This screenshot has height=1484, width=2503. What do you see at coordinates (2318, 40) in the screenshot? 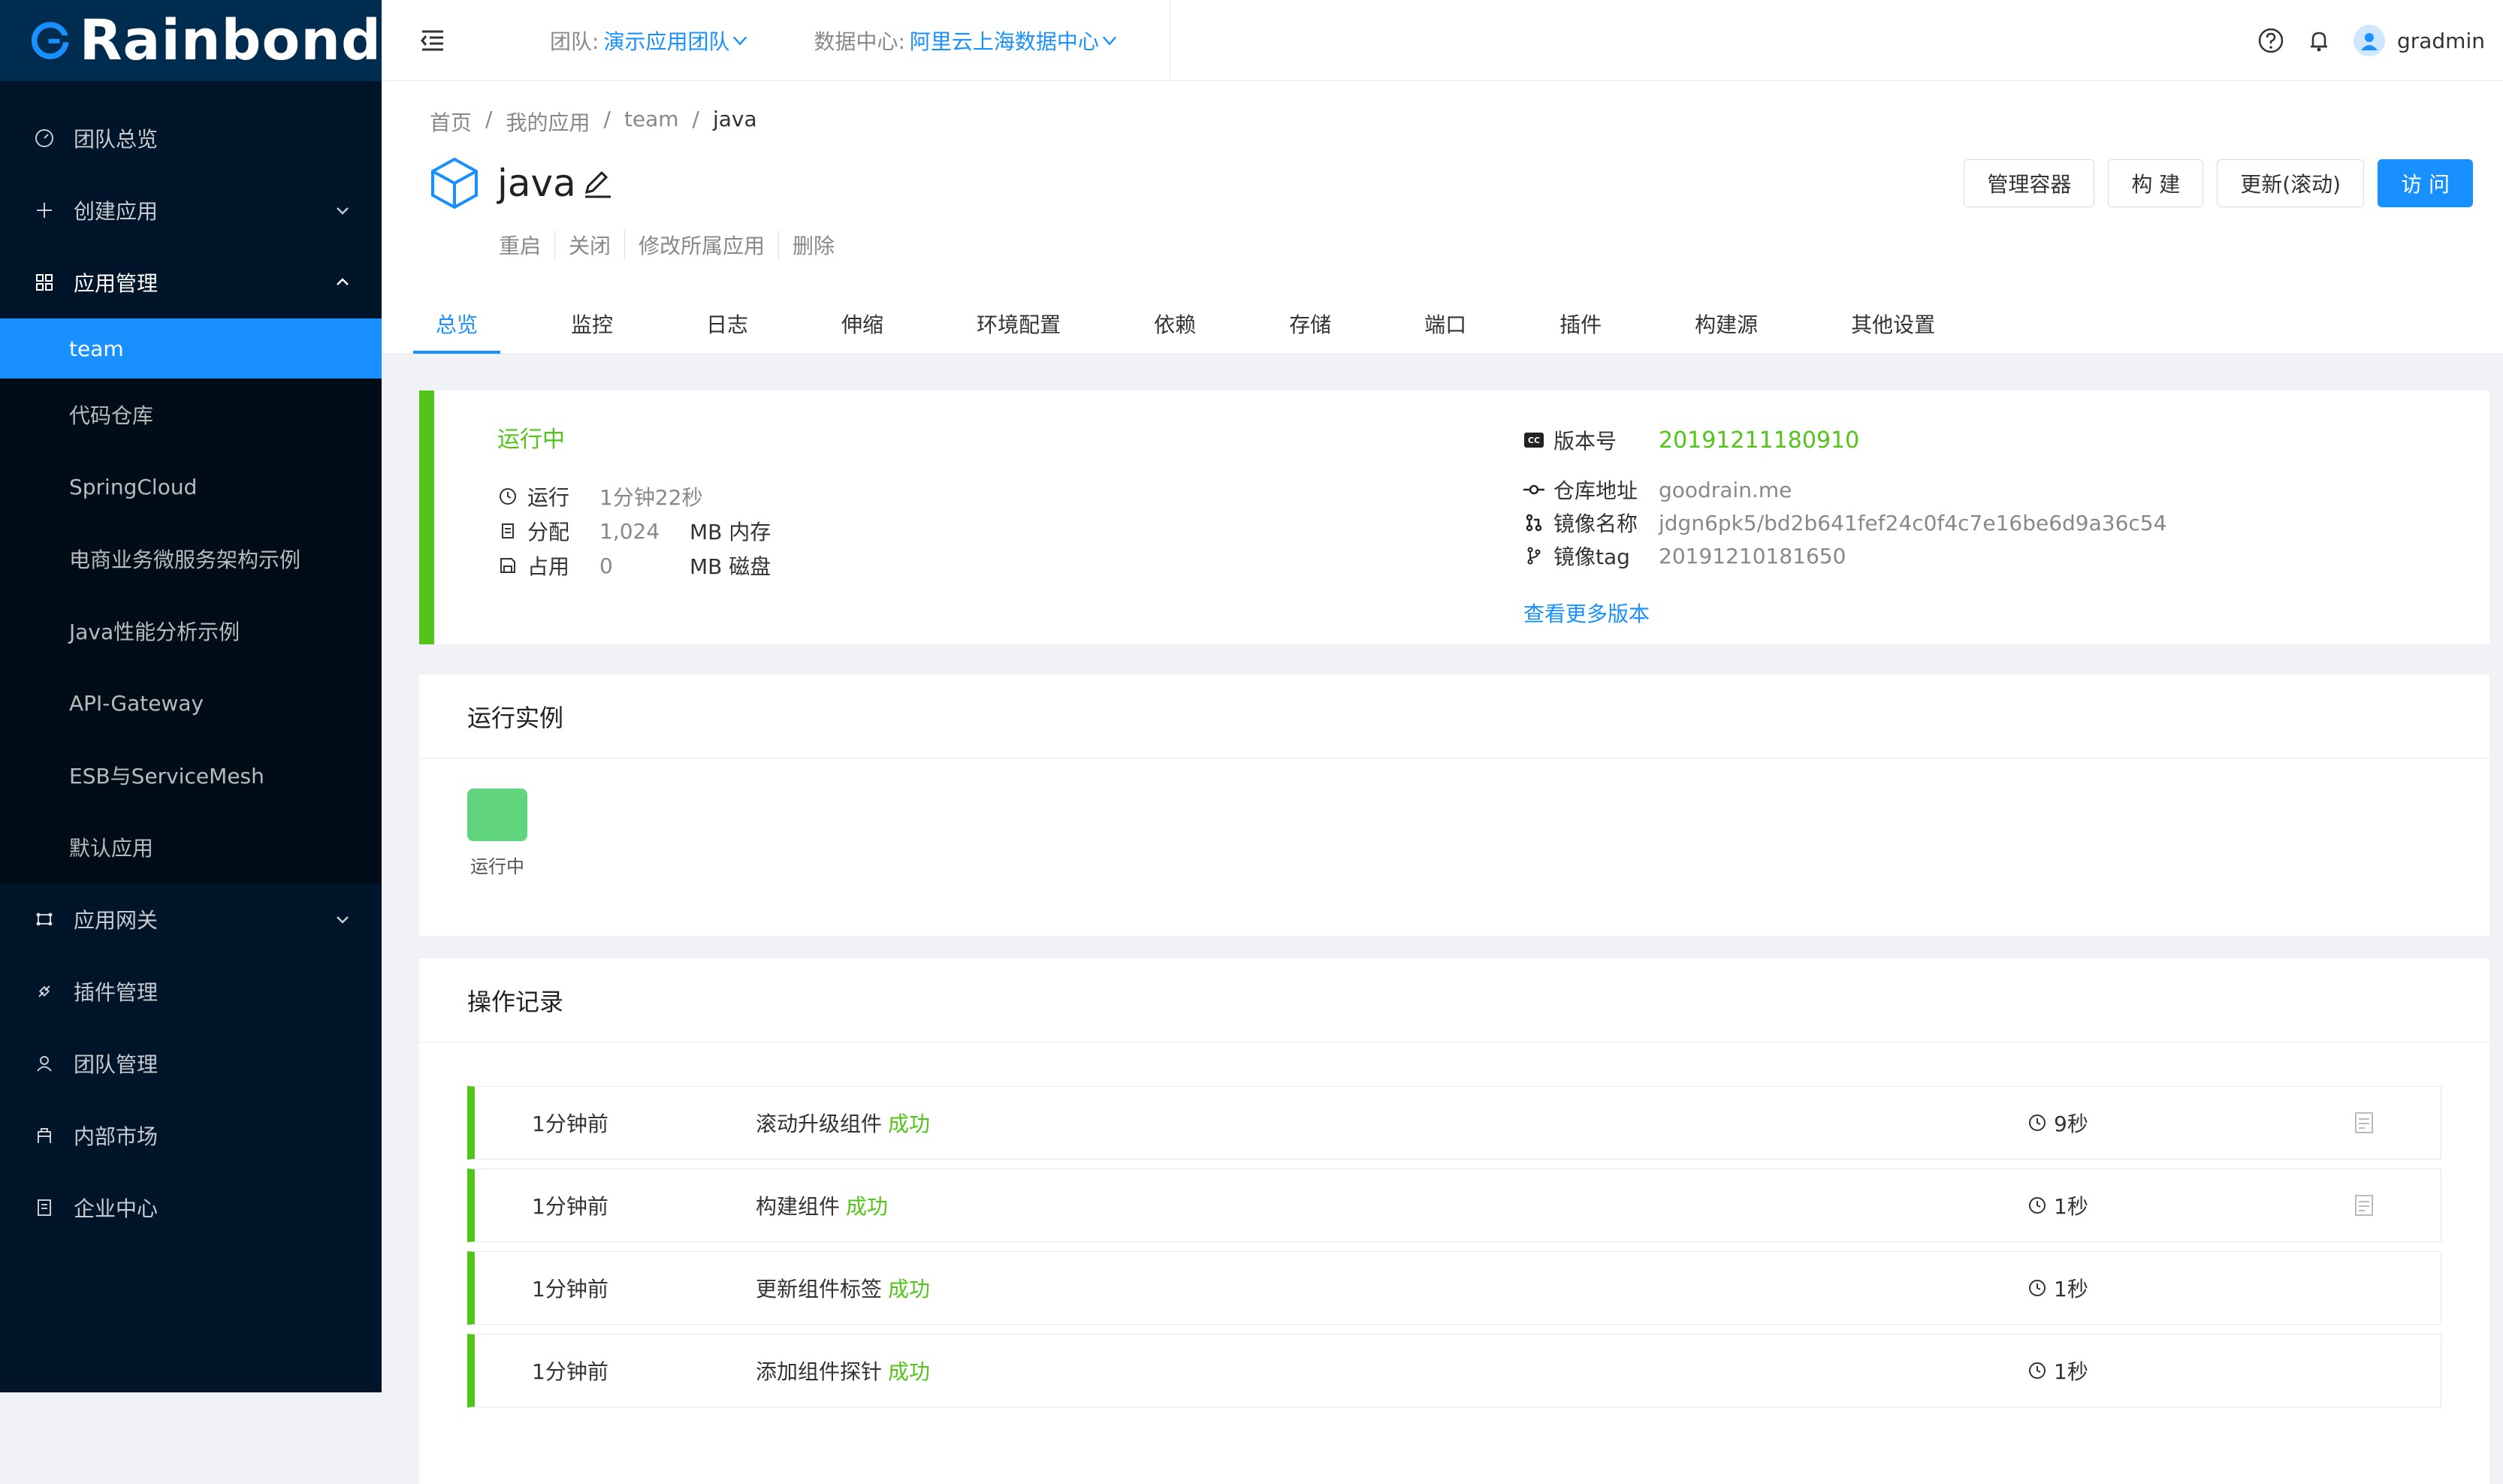
I see `bell-icon` at bounding box center [2318, 40].